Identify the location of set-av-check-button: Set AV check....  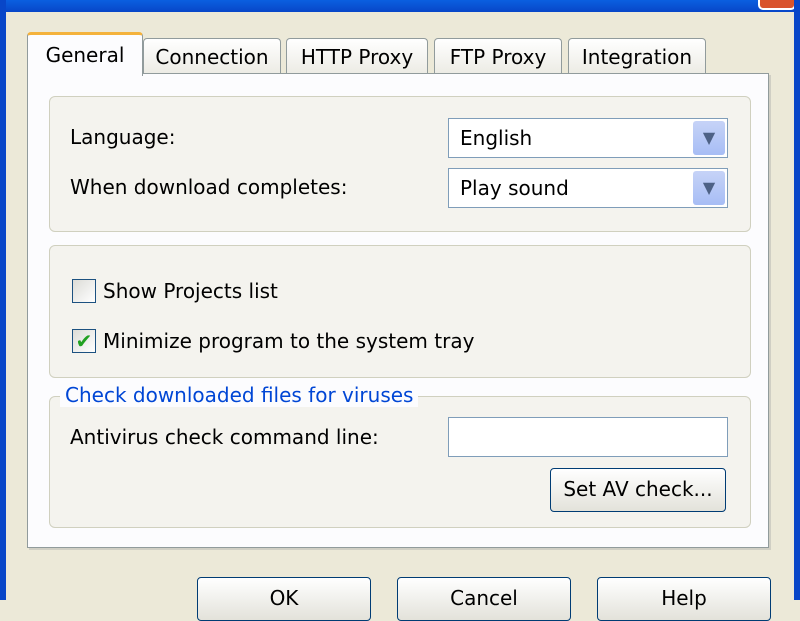
(638, 490).